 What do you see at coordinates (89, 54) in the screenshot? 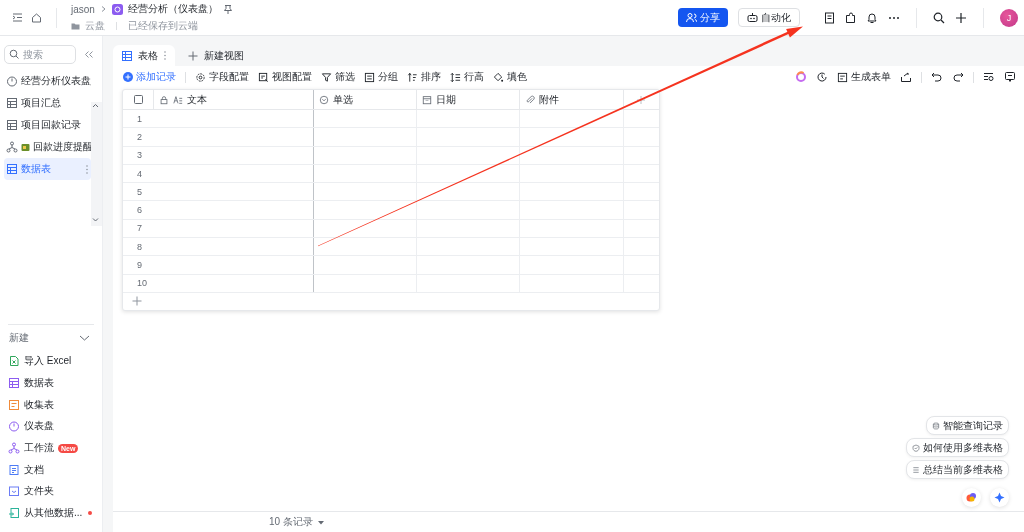
I see `collapse-icon` at bounding box center [89, 54].